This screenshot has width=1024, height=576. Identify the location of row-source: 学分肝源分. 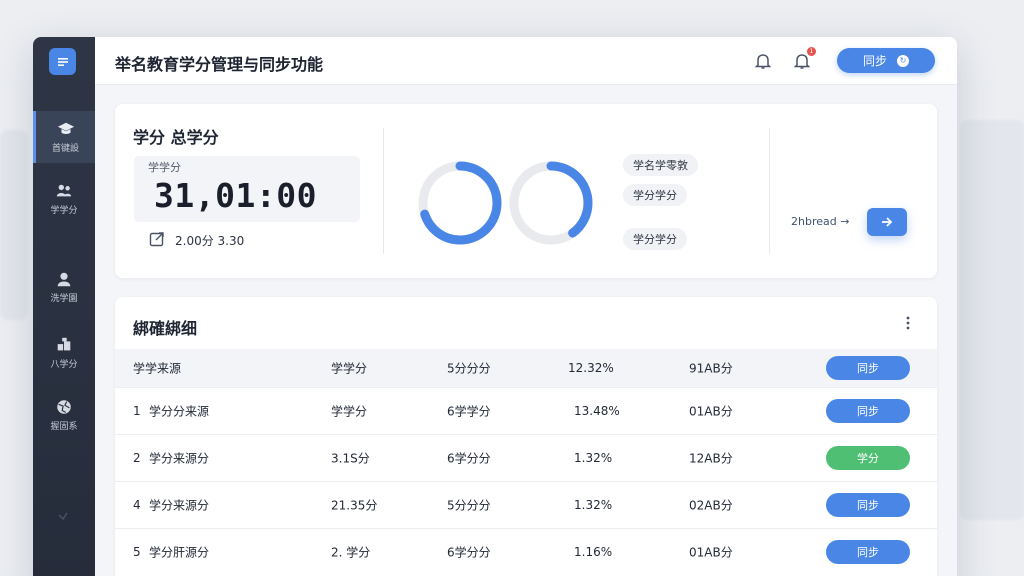
(179, 552).